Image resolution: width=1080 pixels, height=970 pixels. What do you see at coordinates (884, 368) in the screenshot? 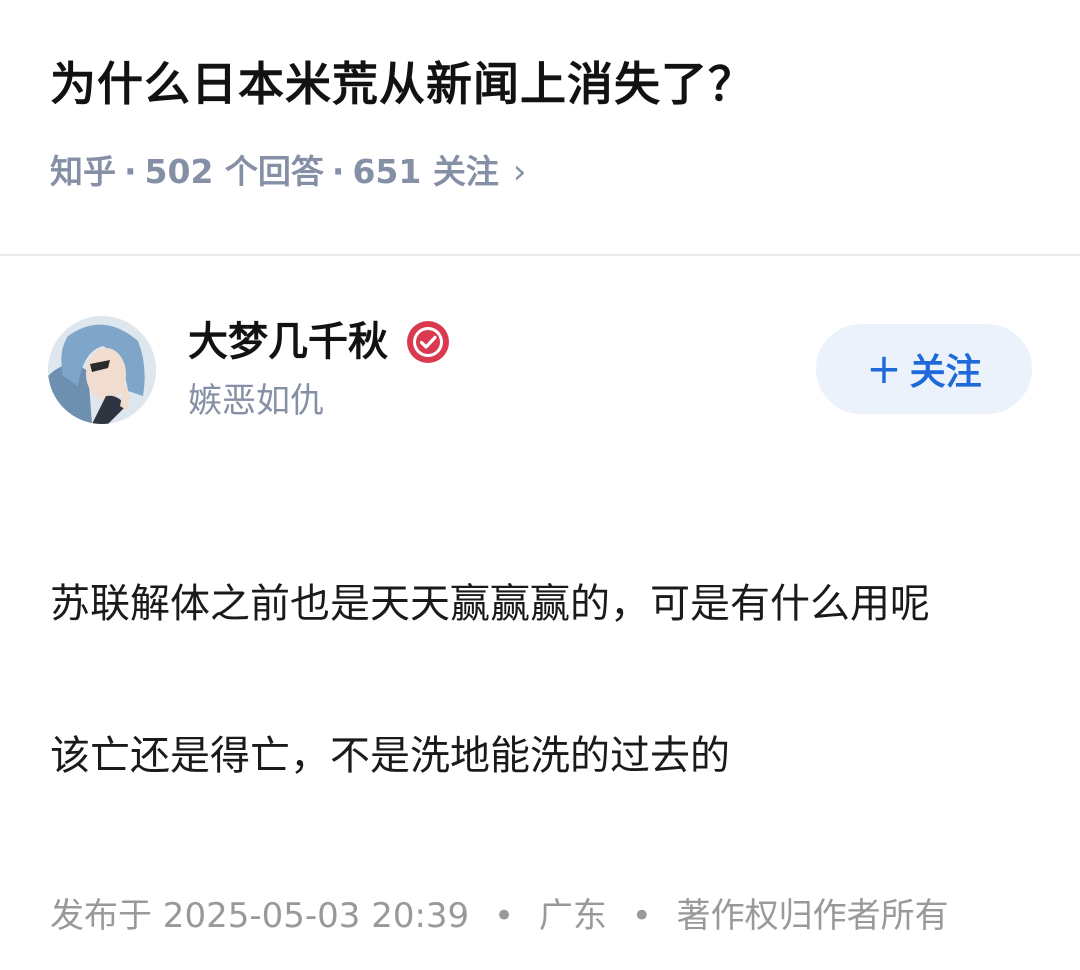
I see `plus-icon: +` at bounding box center [884, 368].